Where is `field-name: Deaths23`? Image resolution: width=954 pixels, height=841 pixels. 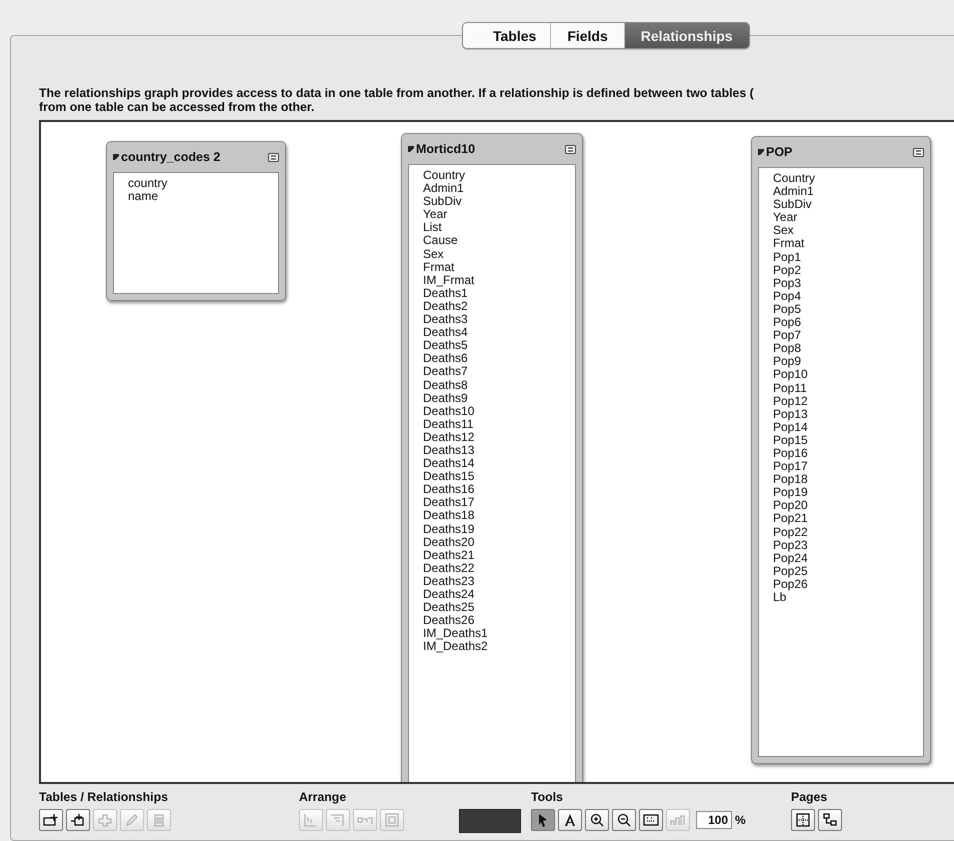 field-name: Deaths23 is located at coordinates (499, 581).